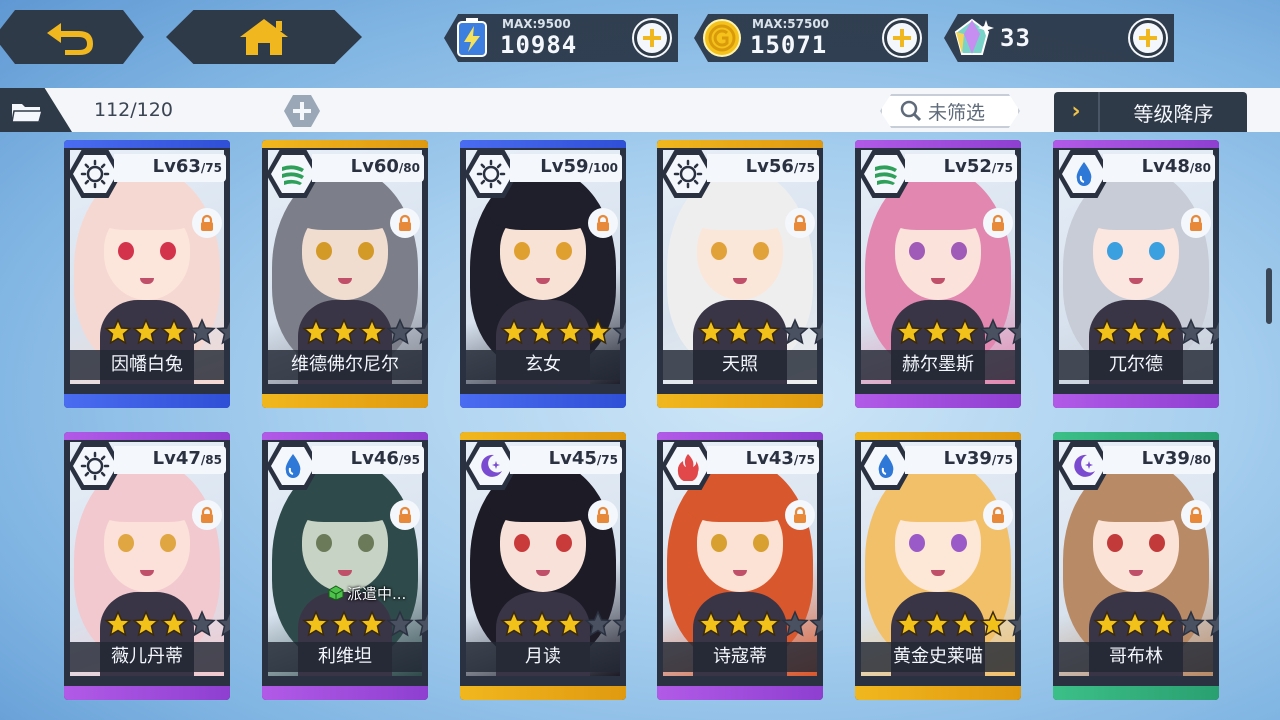 Image resolution: width=1280 pixels, height=720 pixels. What do you see at coordinates (740, 657) in the screenshot?
I see `character-name: 诗寇蒂` at bounding box center [740, 657].